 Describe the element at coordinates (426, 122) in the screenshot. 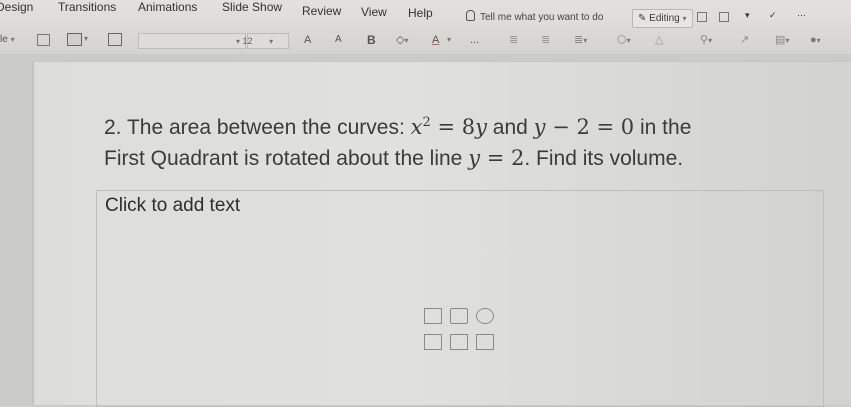

I see `math-exponent: 2` at that location.